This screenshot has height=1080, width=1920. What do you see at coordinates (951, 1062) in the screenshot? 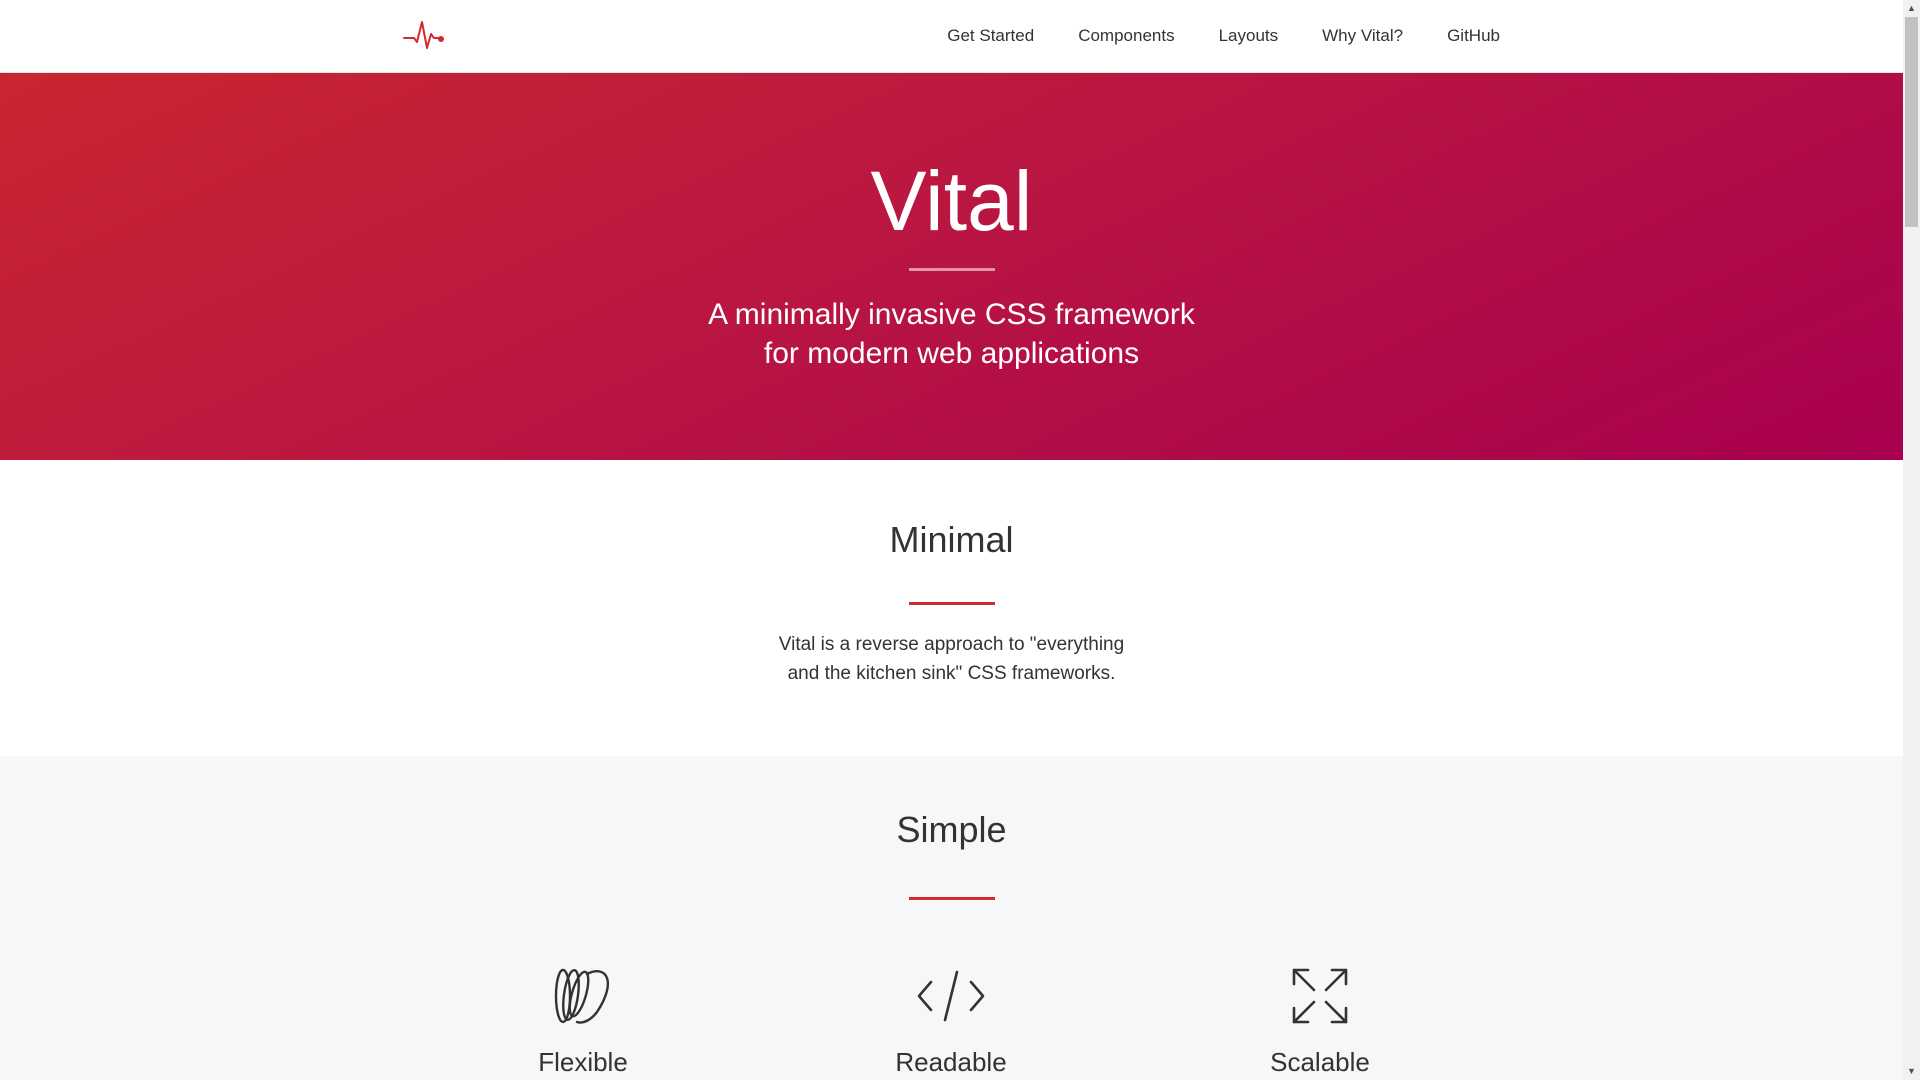
I see `feature-readable-label: Readable` at bounding box center [951, 1062].